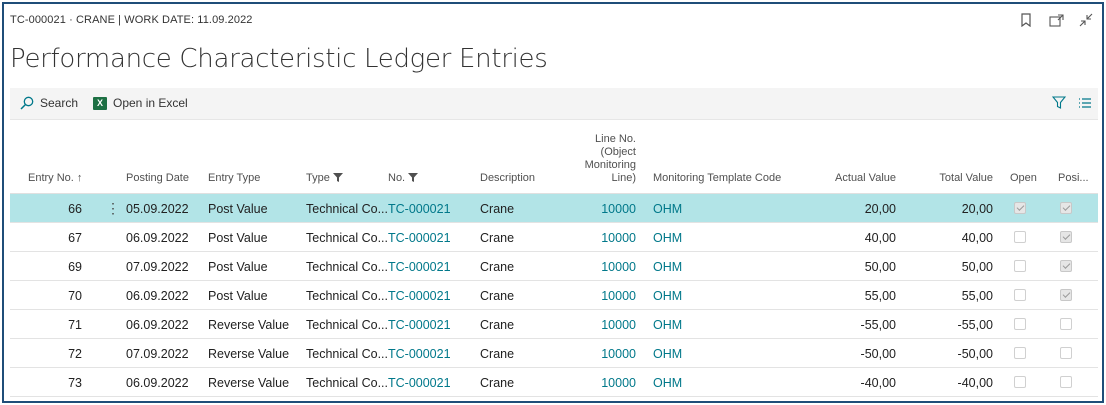 This screenshot has height=405, width=1106. I want to click on col-line-no-4: Line), so click(623, 178).